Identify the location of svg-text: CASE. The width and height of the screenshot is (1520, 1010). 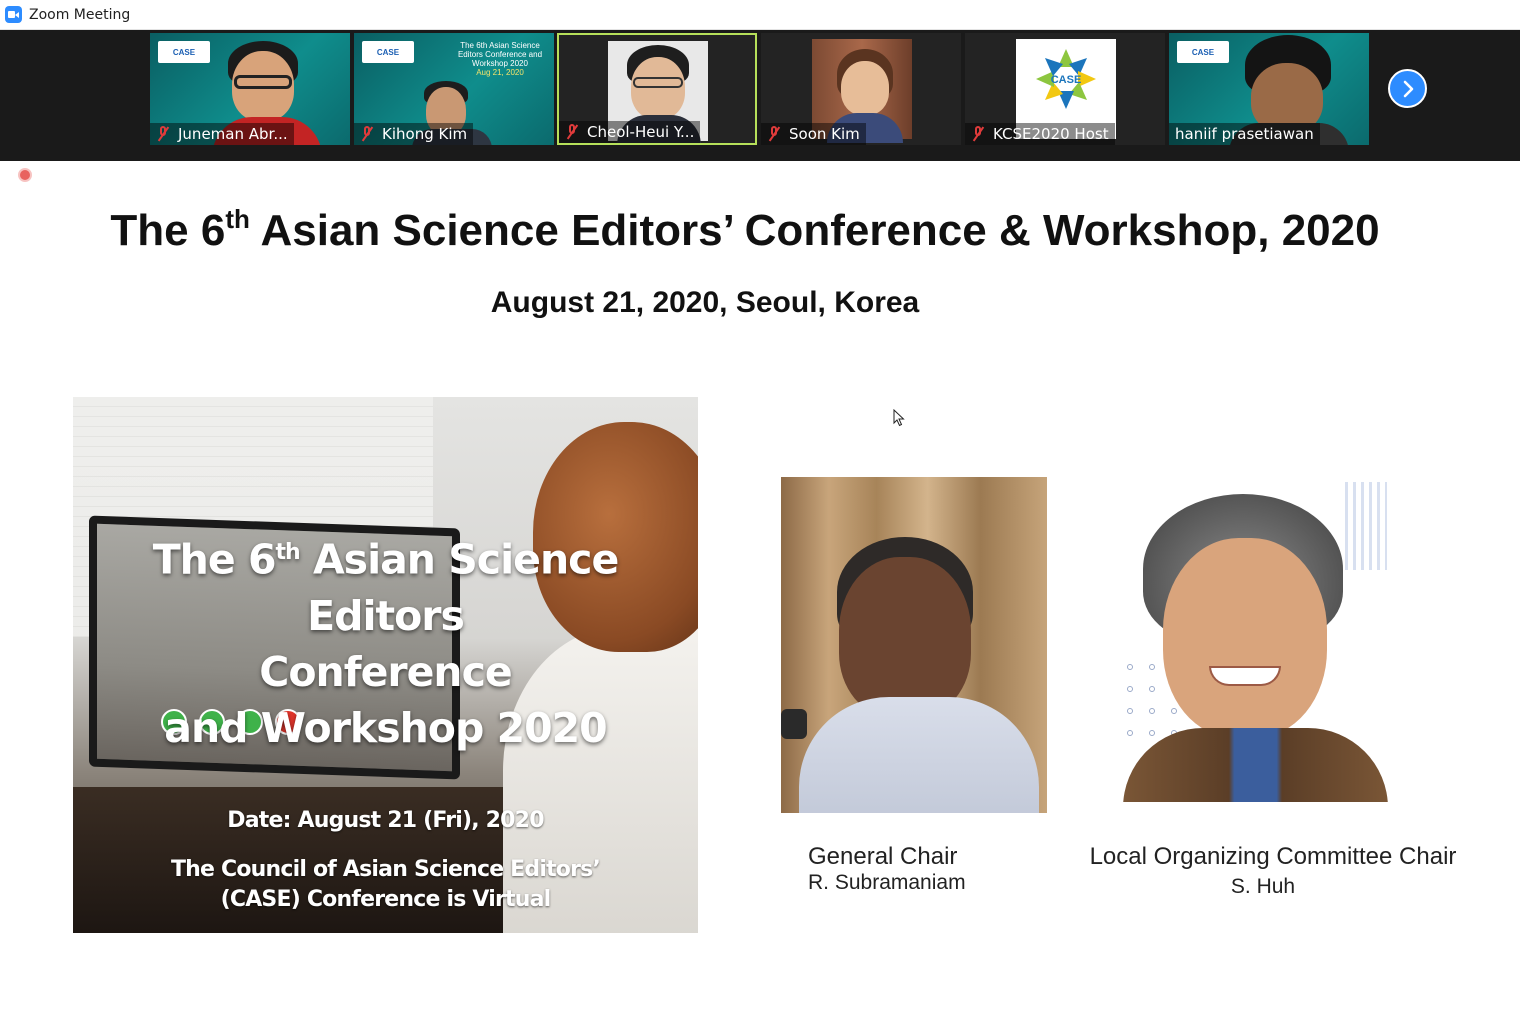
(1066, 80).